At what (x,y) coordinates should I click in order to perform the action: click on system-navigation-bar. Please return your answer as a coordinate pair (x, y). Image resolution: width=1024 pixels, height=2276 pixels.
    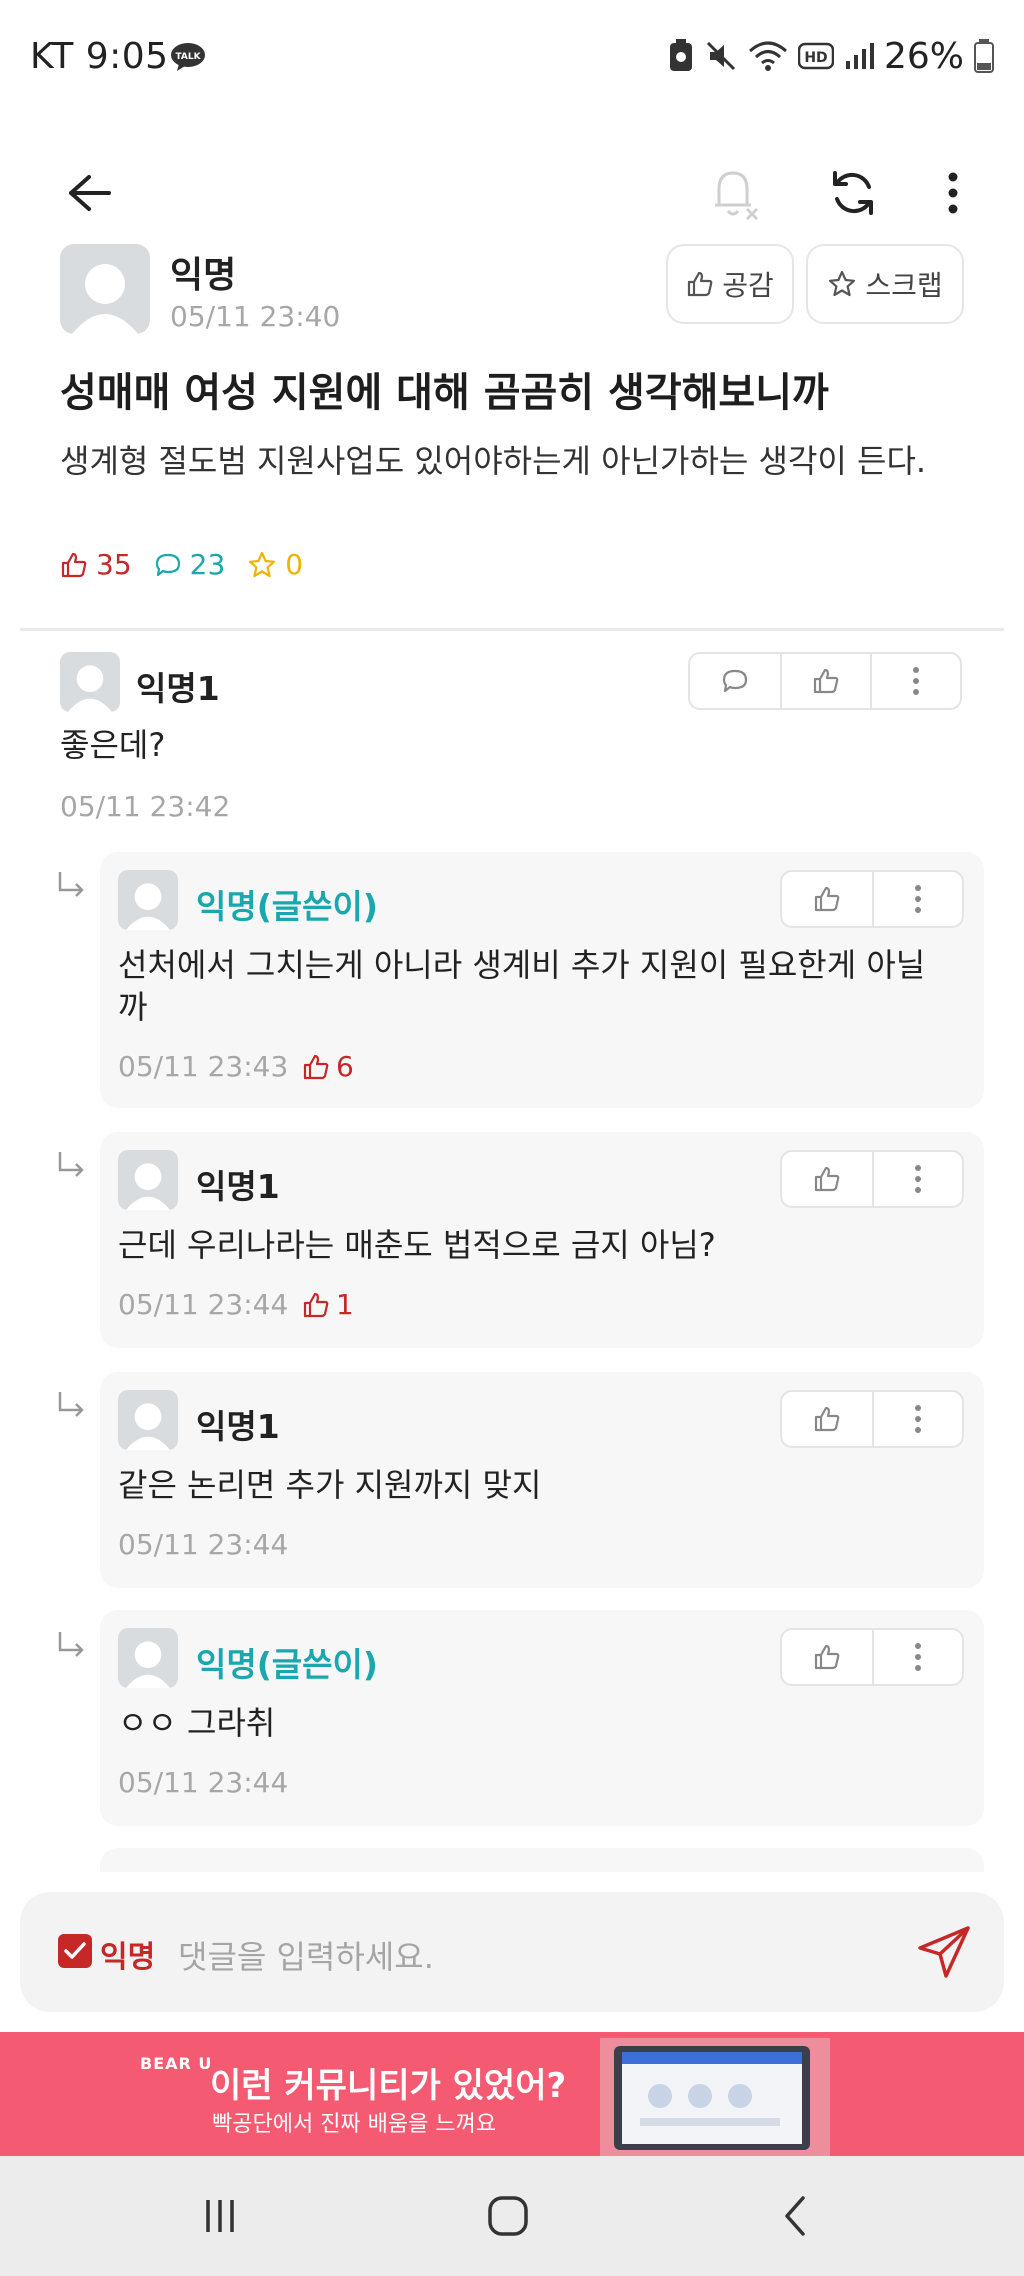
    Looking at the image, I should click on (512, 2216).